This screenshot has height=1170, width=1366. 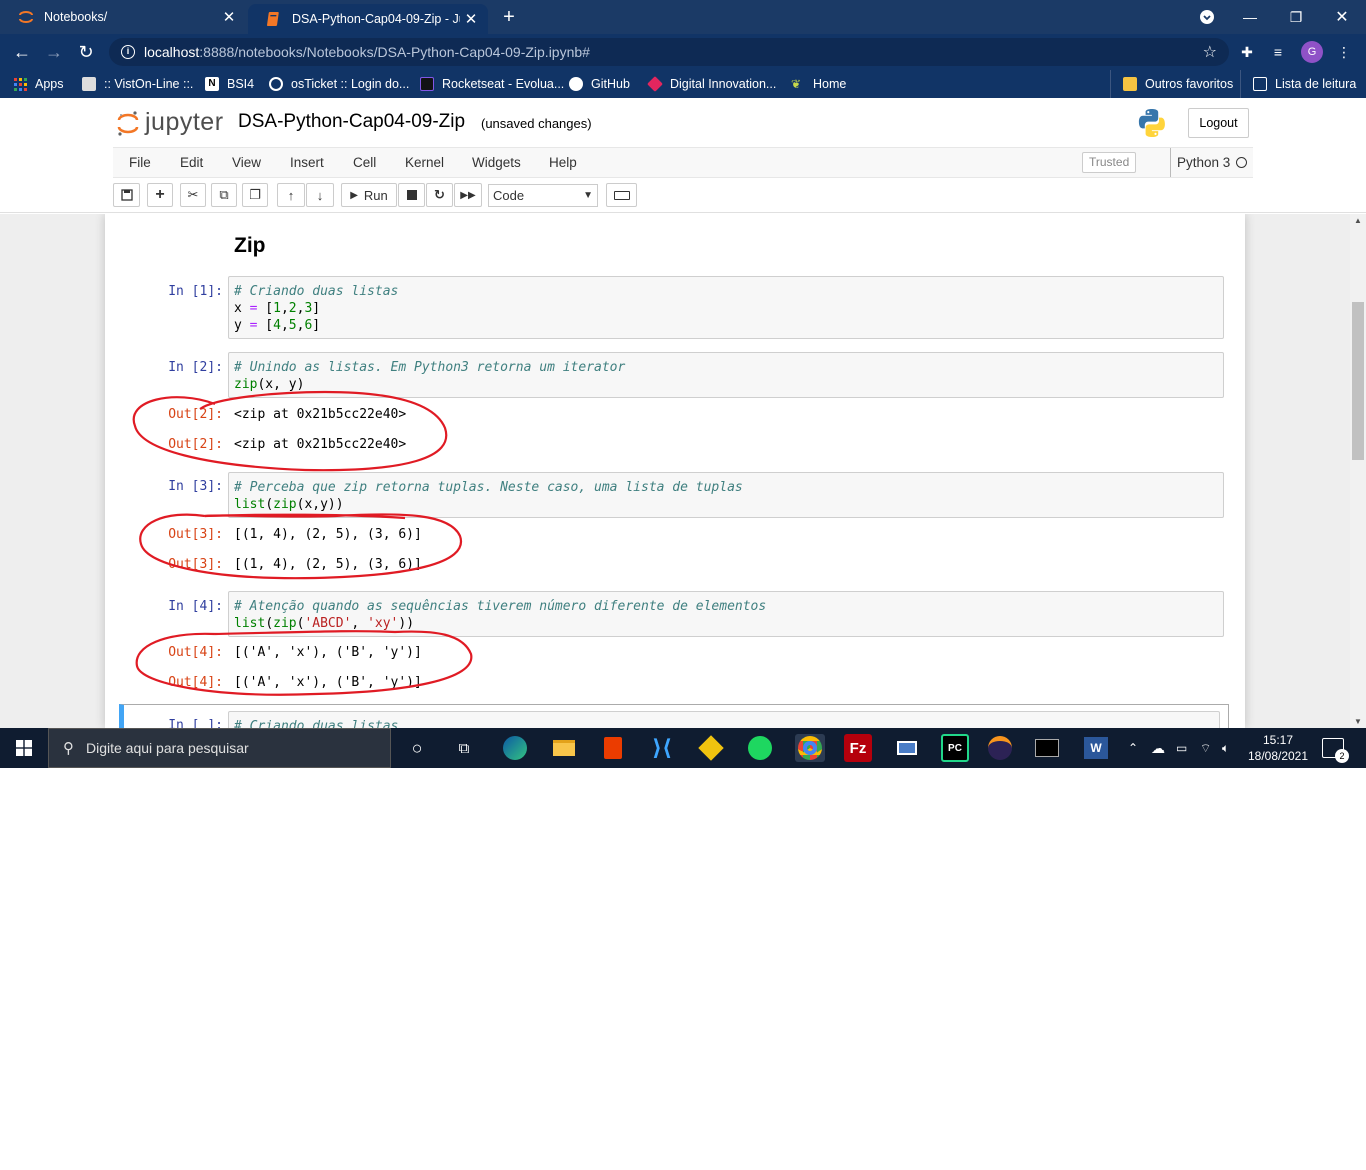 What do you see at coordinates (496, 162) in the screenshot?
I see `menu-widgets: Widgets` at bounding box center [496, 162].